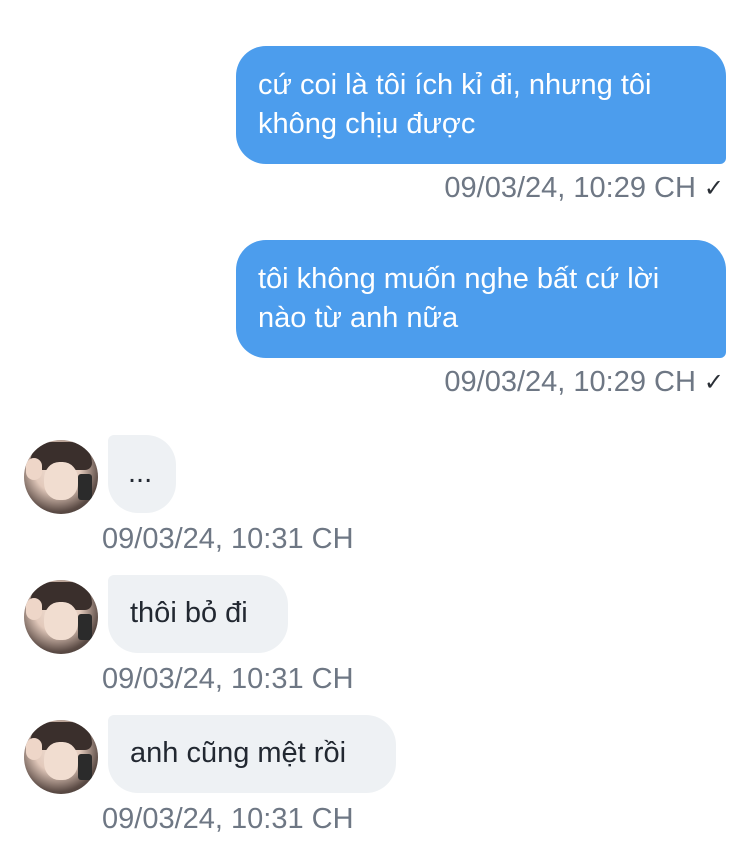  What do you see at coordinates (189, 613) in the screenshot?
I see `message-text: thôi bỏ đi` at bounding box center [189, 613].